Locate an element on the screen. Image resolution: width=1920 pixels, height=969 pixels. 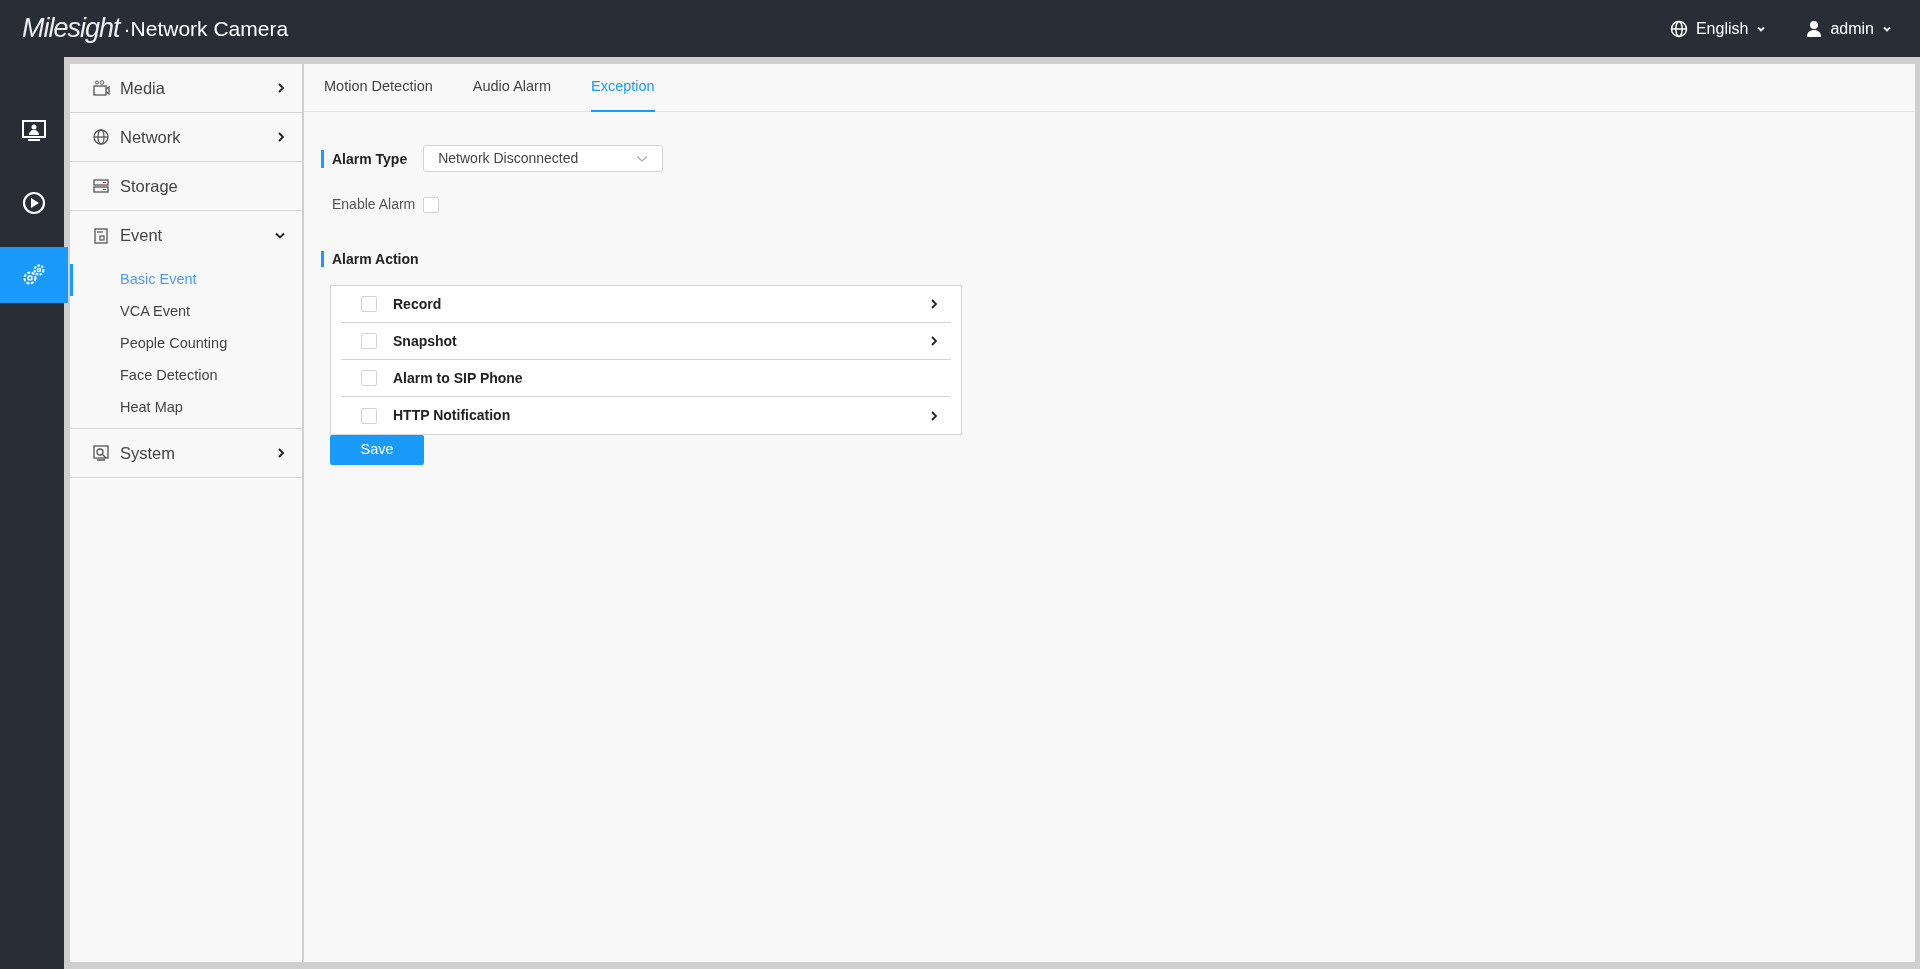
server-icon is located at coordinates (101, 186).